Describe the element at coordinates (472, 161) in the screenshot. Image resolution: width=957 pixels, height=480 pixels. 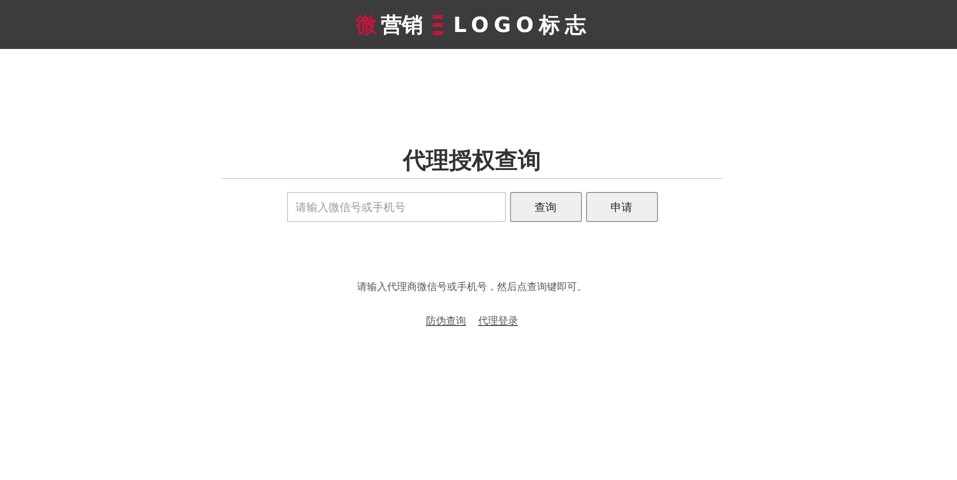
I see `page-title: 代理授权查询` at that location.